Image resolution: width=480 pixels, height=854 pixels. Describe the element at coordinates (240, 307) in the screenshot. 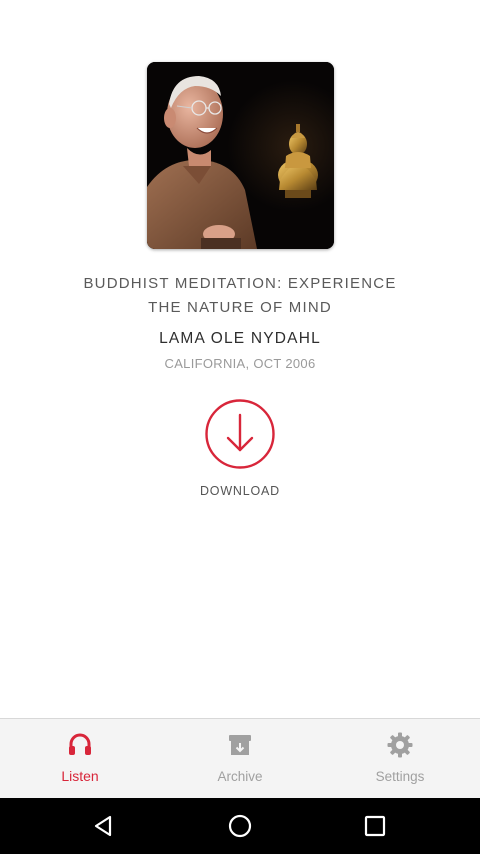

I see `talk-title-line-2: THE NATURE OF MIND` at that location.